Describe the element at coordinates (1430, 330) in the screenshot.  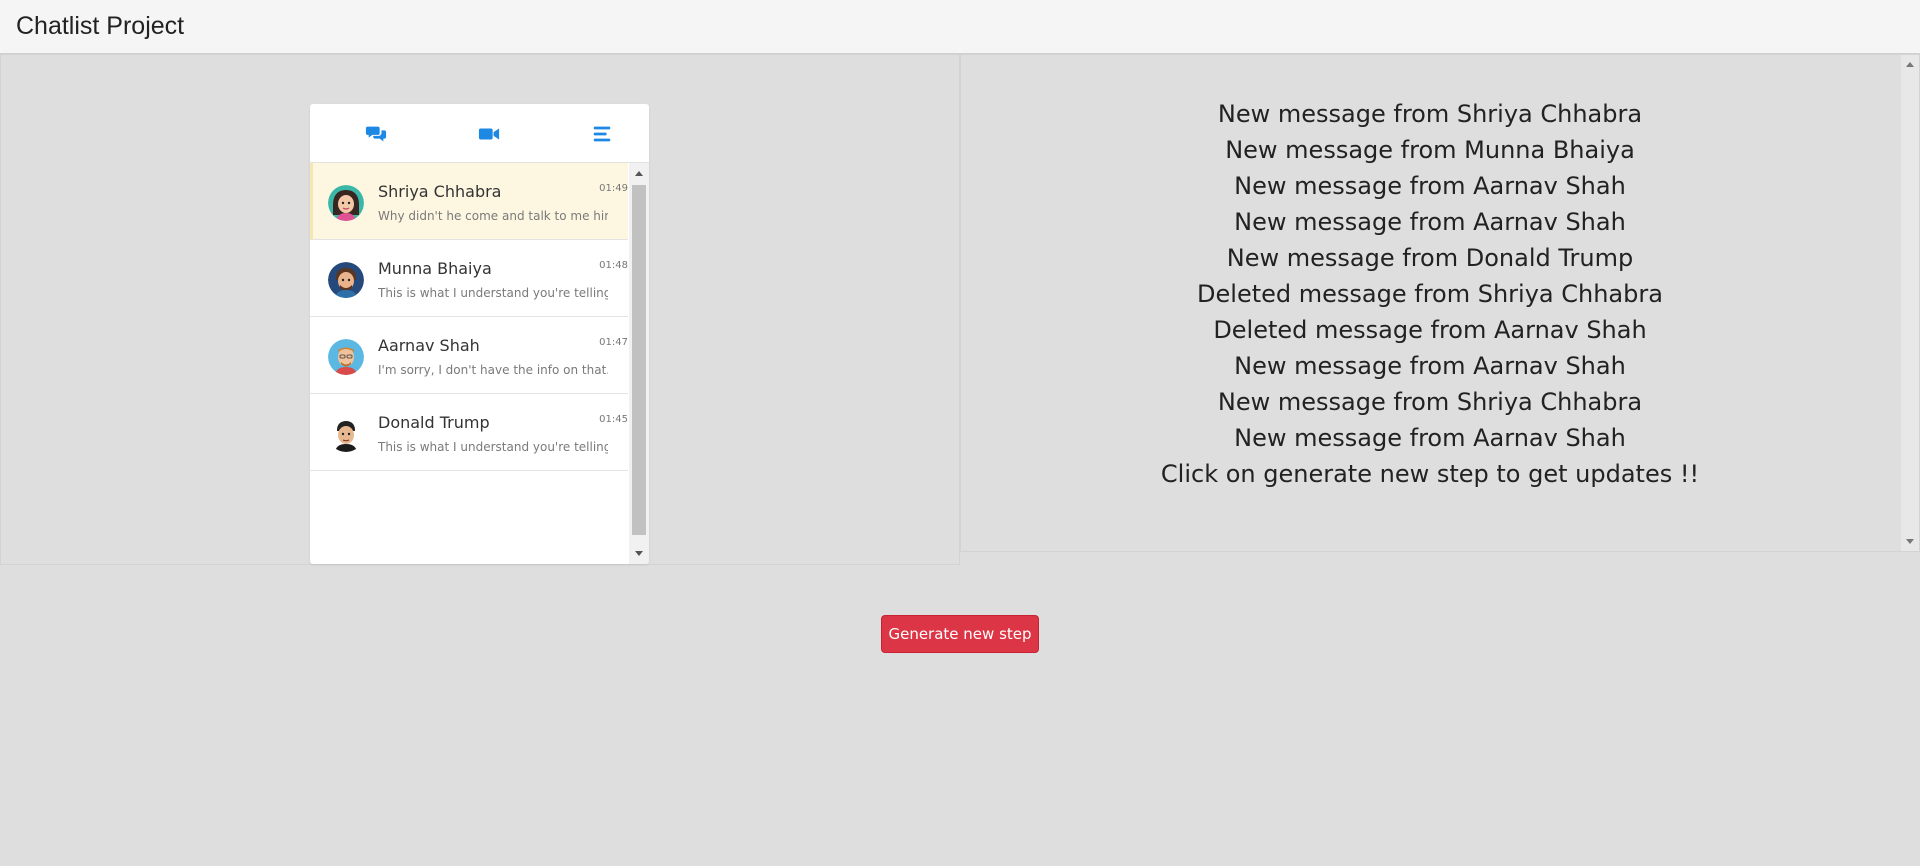
I see `update-line: Deleted message from Aarnav Shah` at that location.